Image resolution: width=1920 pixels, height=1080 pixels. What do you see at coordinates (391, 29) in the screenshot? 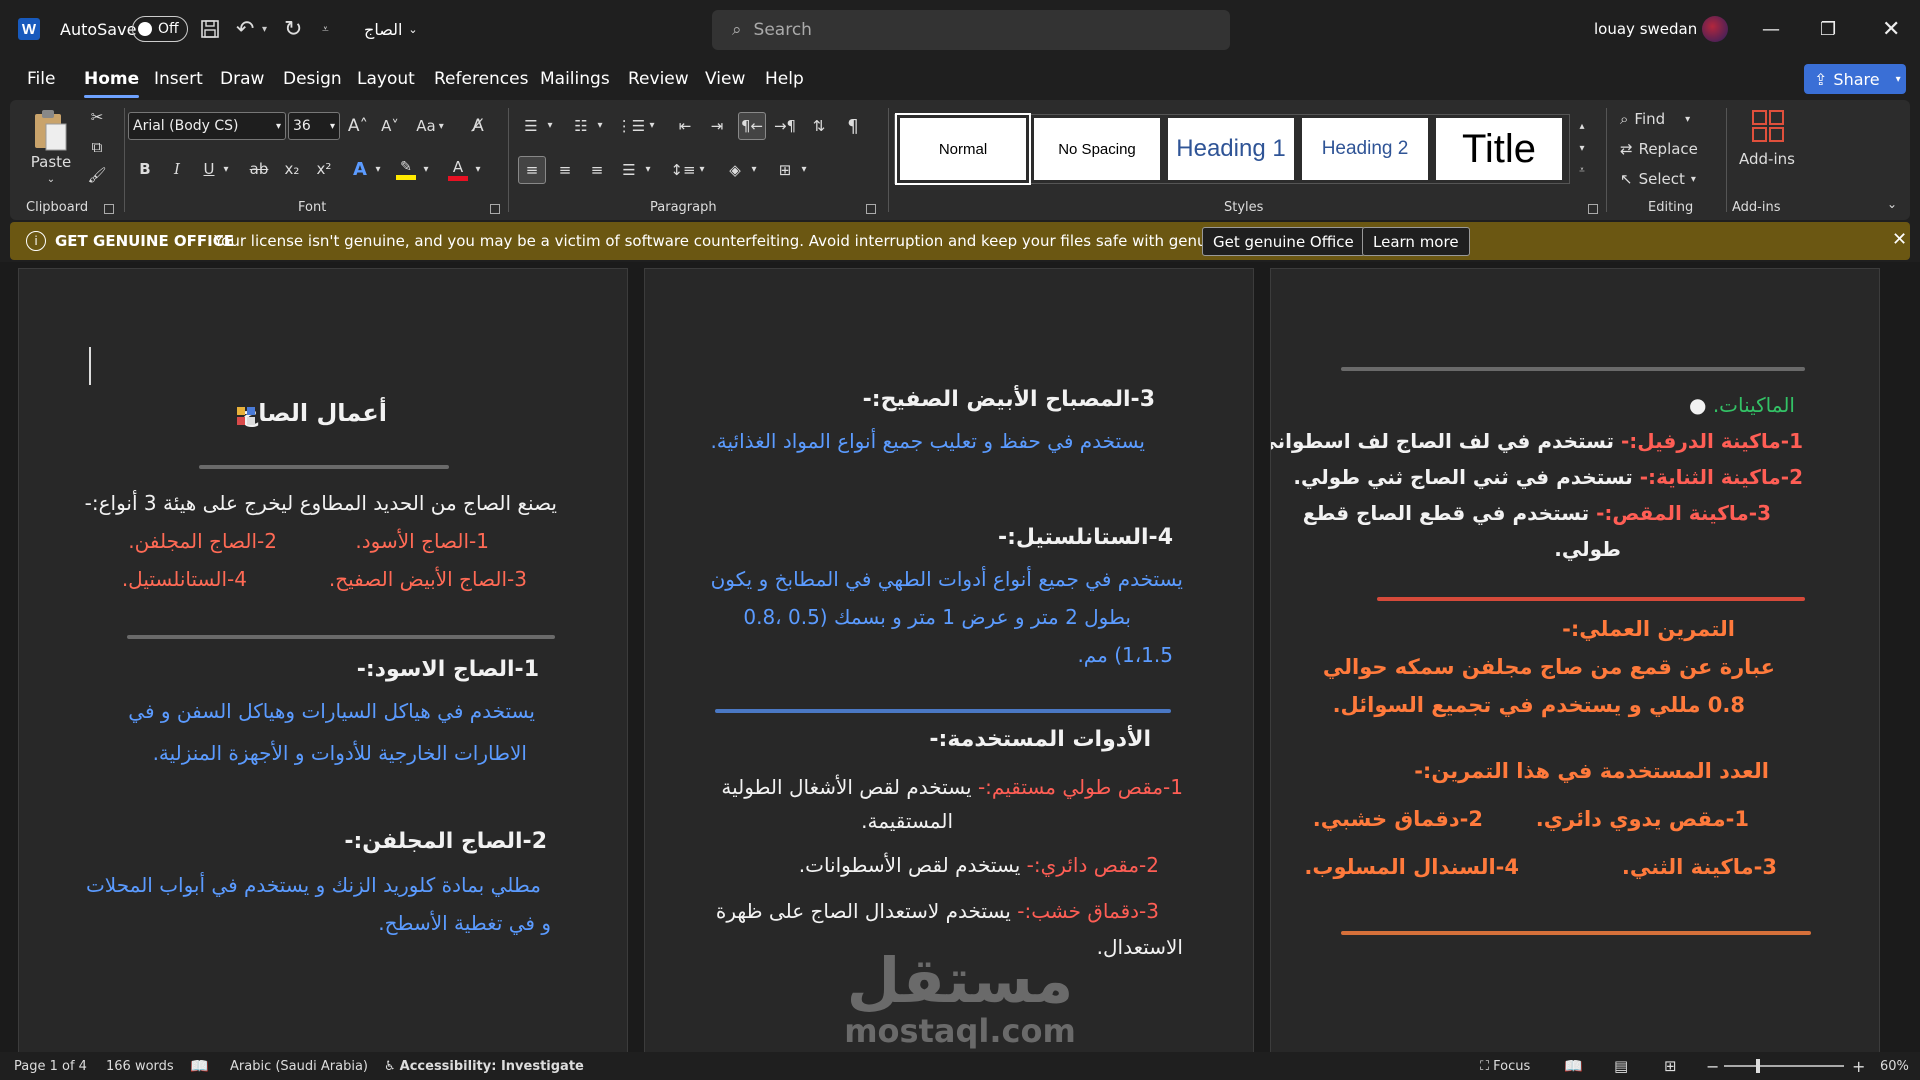
I see `document-name: الصاج ⌄` at bounding box center [391, 29].